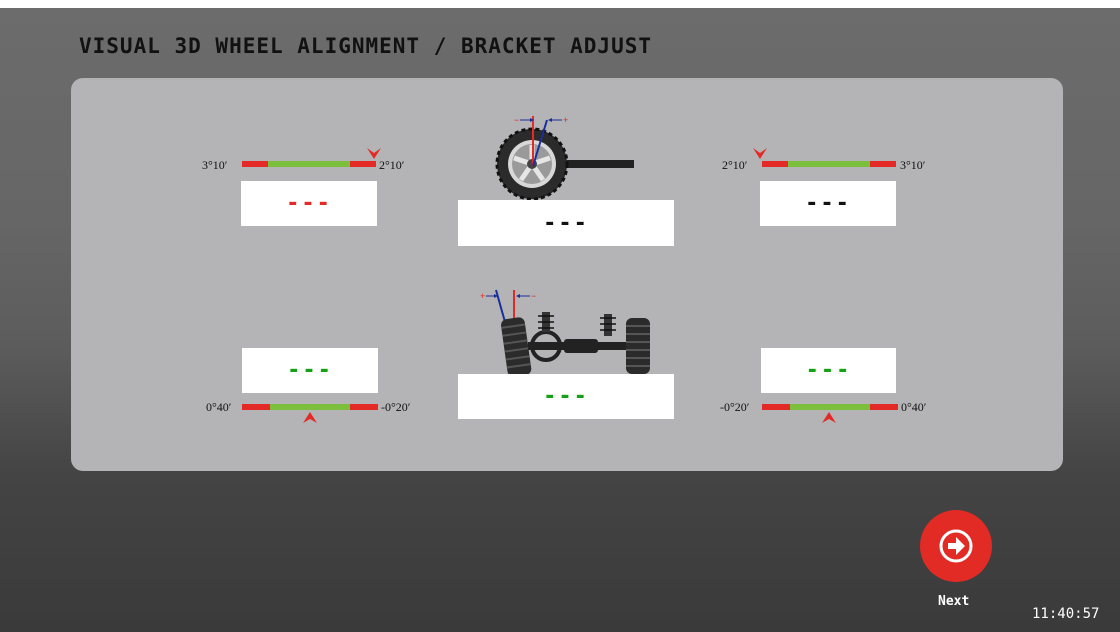  I want to click on camber-left-max-label: -0°20′, so click(396, 407).